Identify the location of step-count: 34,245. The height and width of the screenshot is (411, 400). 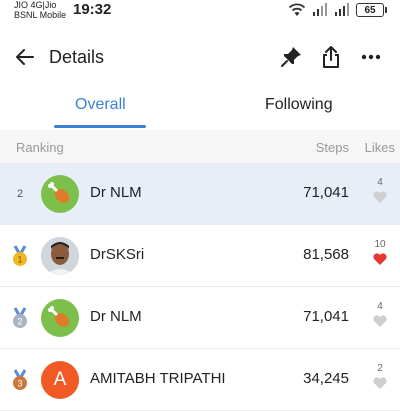
(326, 378).